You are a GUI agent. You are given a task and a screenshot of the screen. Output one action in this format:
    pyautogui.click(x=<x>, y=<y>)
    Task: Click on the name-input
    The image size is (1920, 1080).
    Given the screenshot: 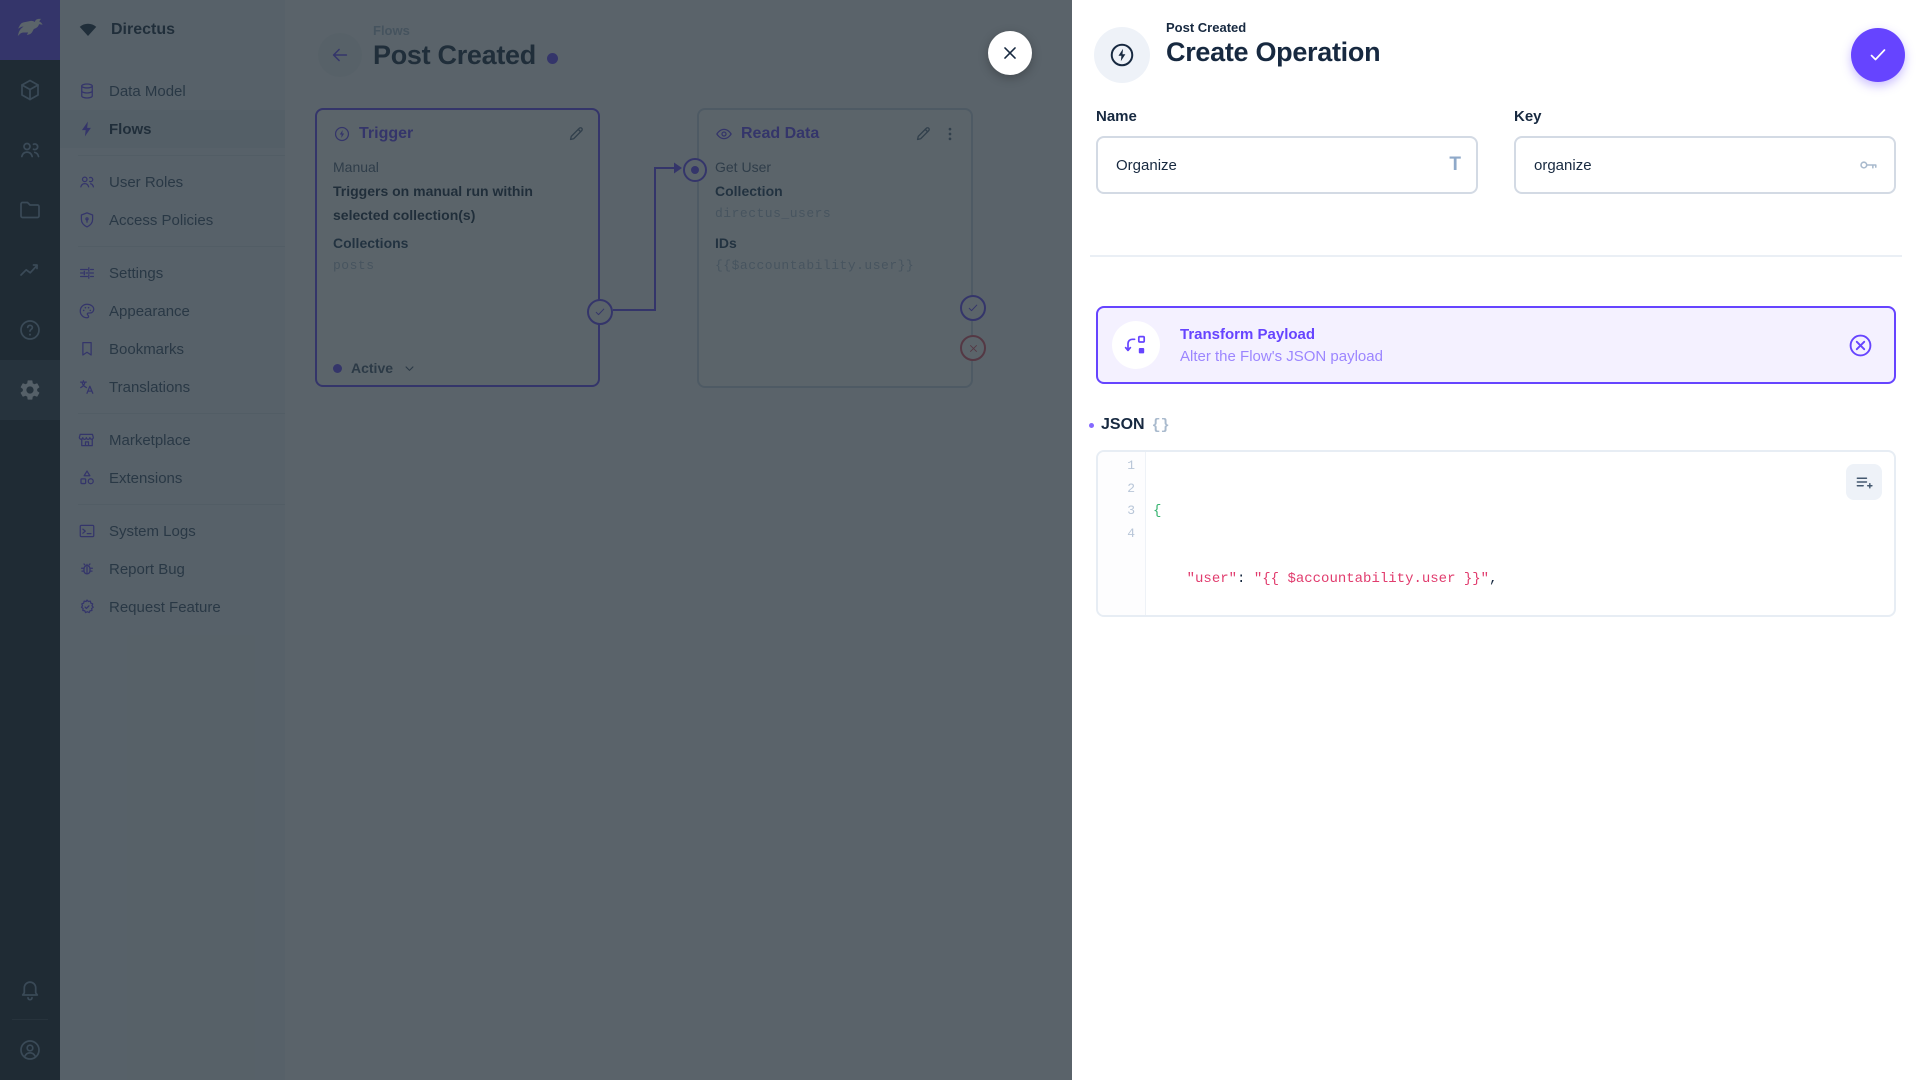 What is the action you would take?
    pyautogui.click(x=1287, y=165)
    